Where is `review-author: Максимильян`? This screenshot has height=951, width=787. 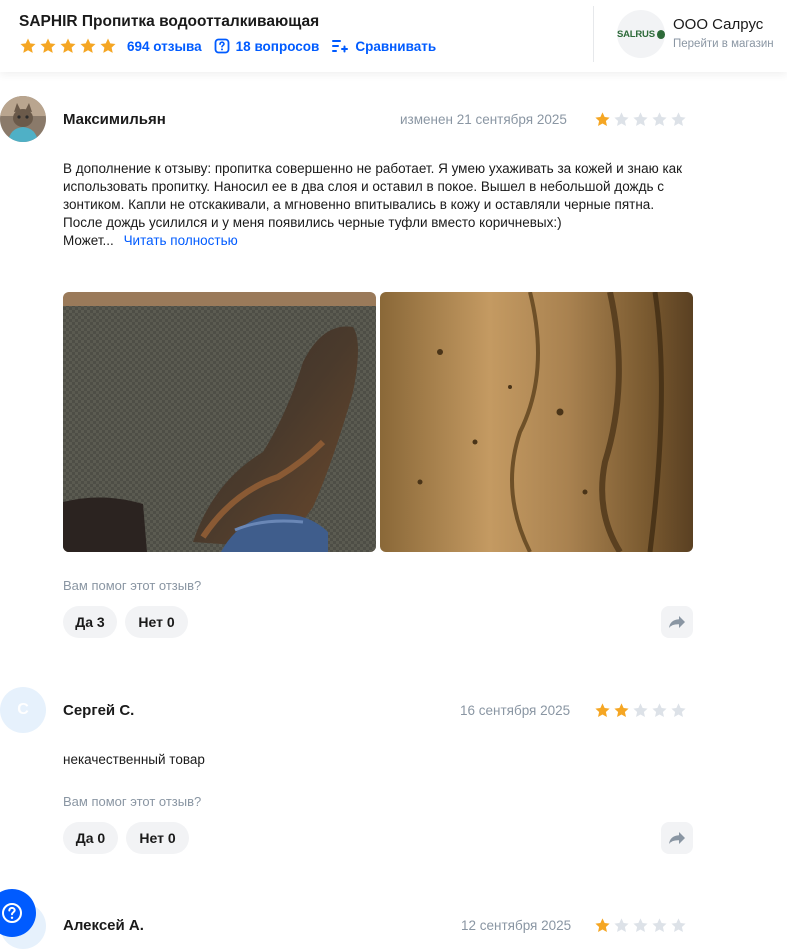 review-author: Максимильян is located at coordinates (114, 119).